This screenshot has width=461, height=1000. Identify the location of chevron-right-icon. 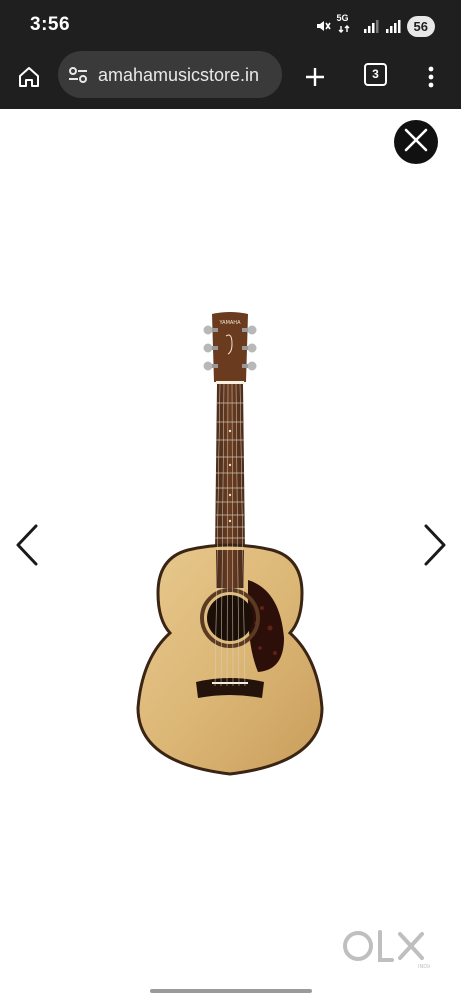
(435, 548).